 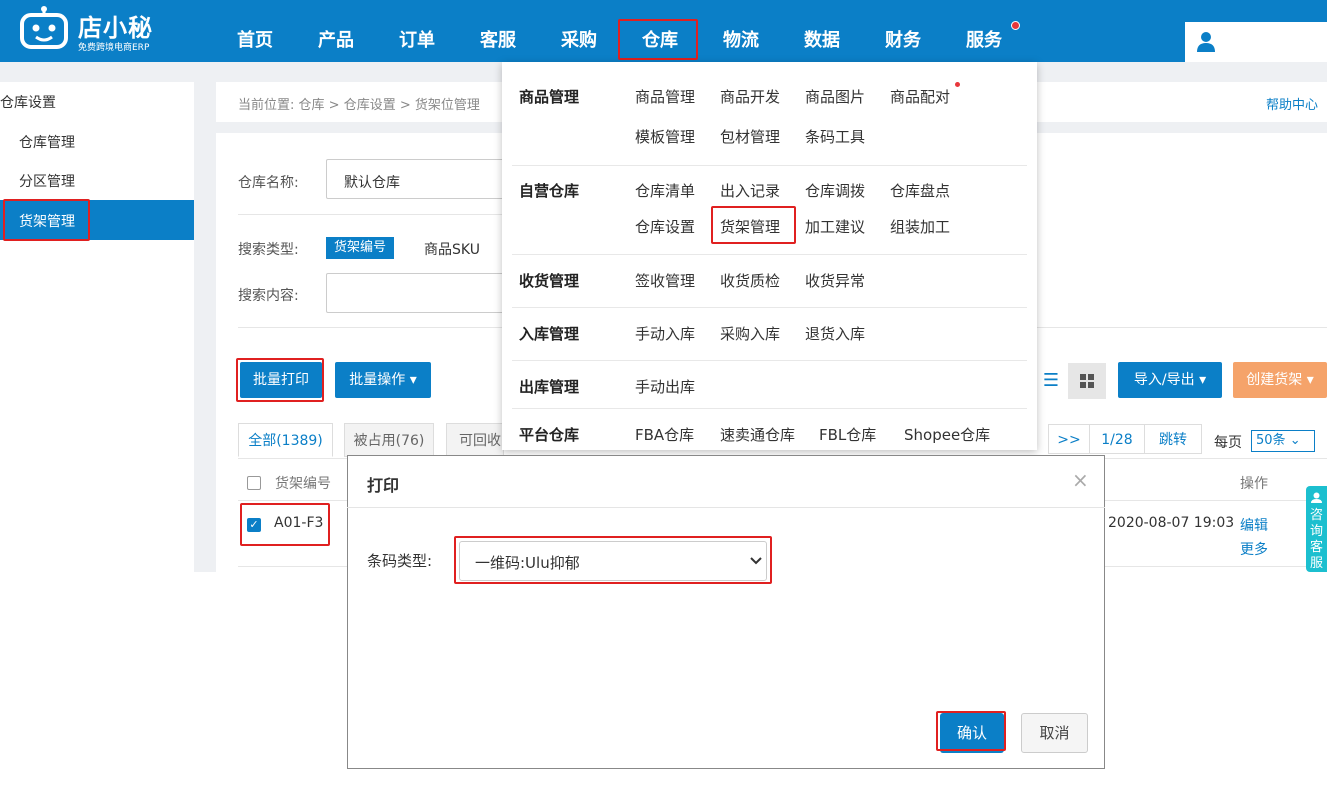 I want to click on menu-item-sign-manage: 签收管理, so click(x=665, y=280).